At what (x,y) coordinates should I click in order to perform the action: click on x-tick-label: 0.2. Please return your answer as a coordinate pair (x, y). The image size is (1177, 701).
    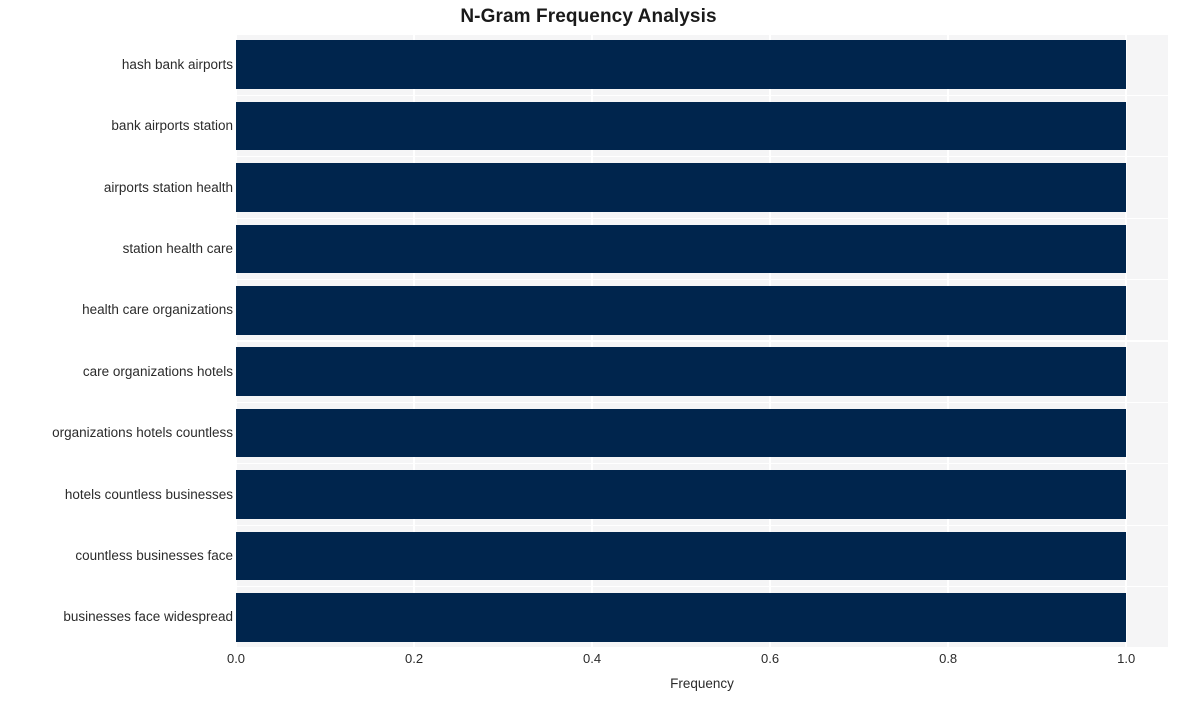
    Looking at the image, I should click on (414, 658).